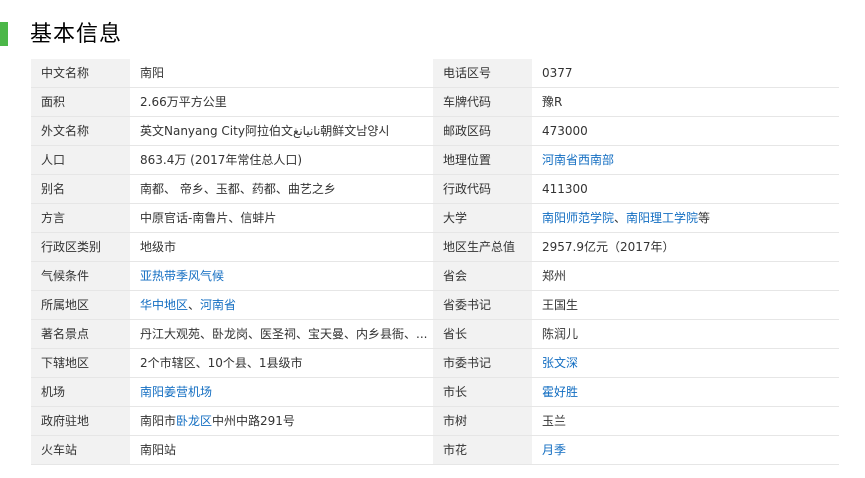  What do you see at coordinates (578, 218) in the screenshot?
I see `info-value-link: 南阳师范学院` at bounding box center [578, 218].